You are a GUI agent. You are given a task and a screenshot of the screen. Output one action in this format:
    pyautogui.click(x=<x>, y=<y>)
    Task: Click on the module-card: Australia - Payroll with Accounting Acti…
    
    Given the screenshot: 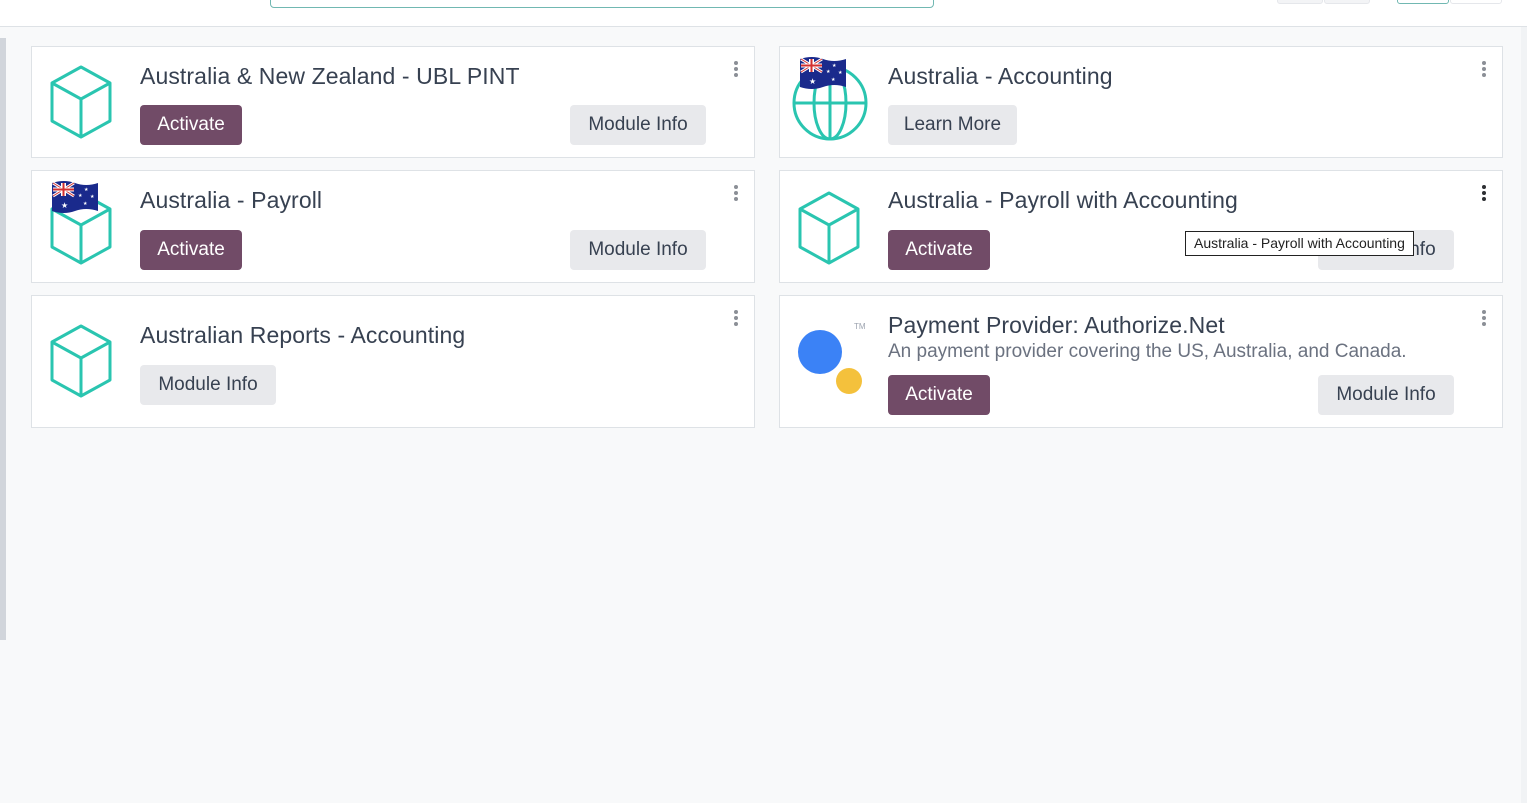 What is the action you would take?
    pyautogui.click(x=1141, y=226)
    